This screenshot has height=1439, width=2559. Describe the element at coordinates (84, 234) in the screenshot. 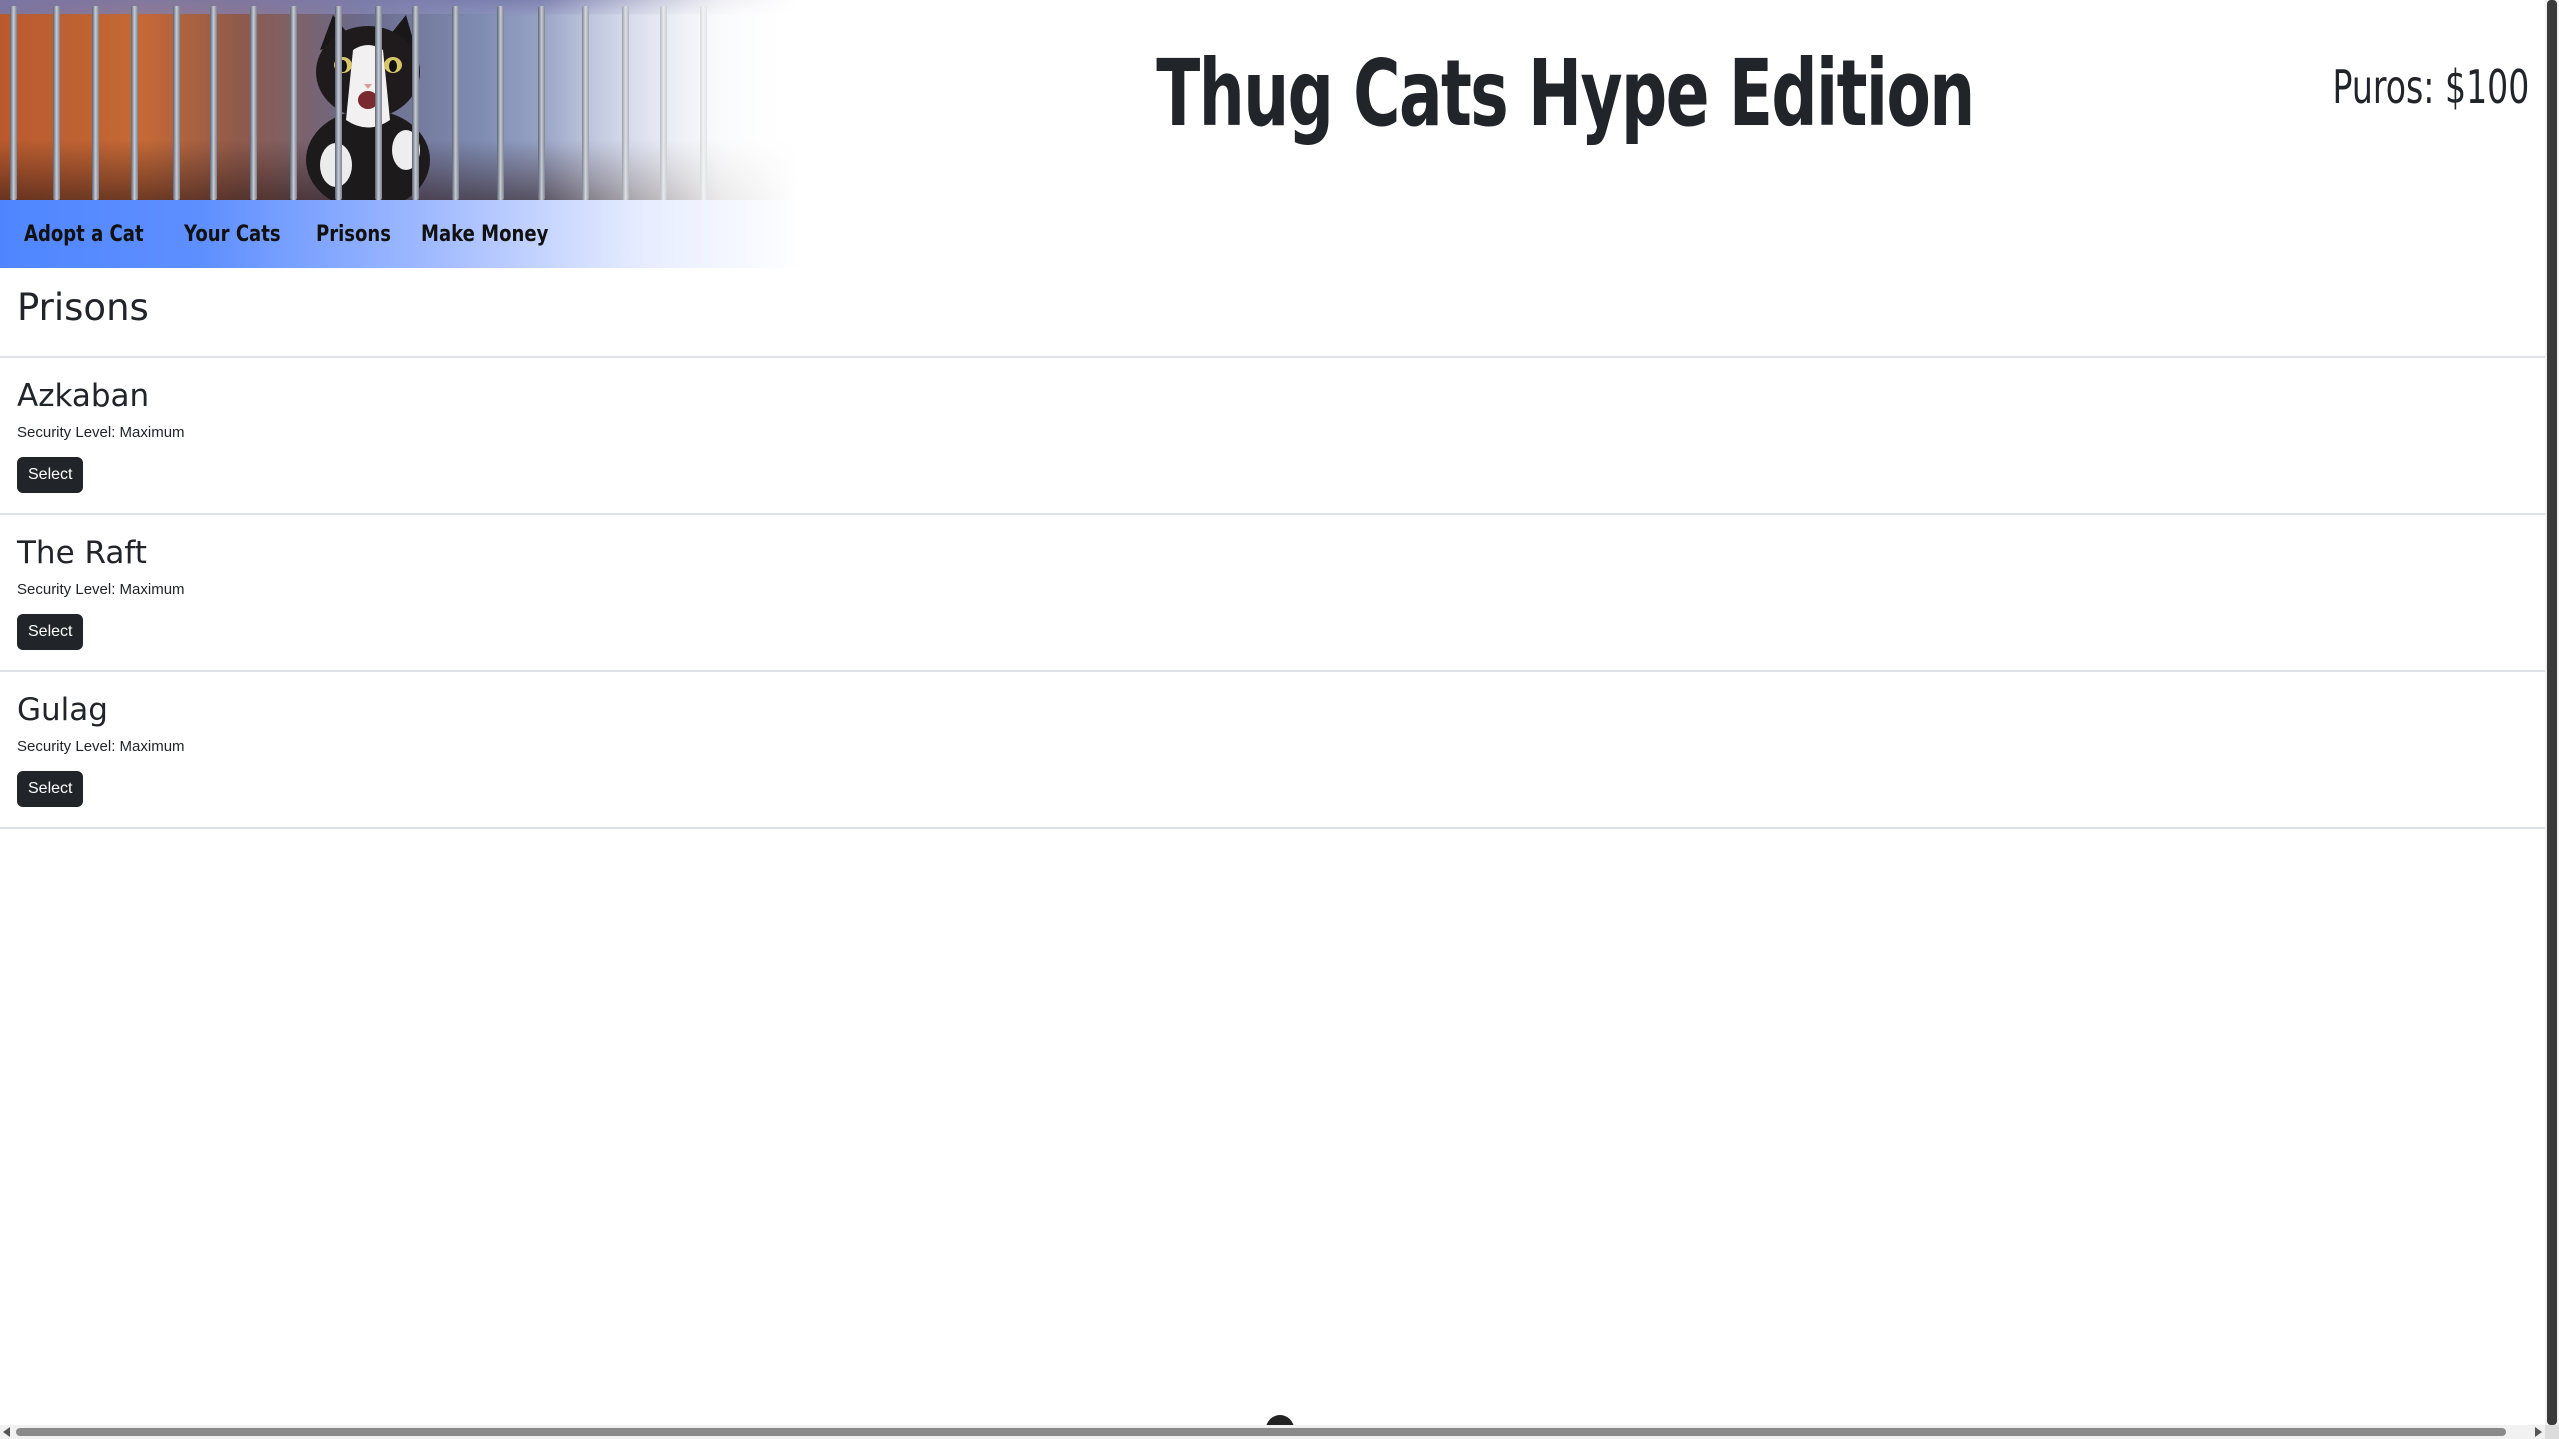

I see `nav-adopt-a-cat: Adopt a Cat` at that location.